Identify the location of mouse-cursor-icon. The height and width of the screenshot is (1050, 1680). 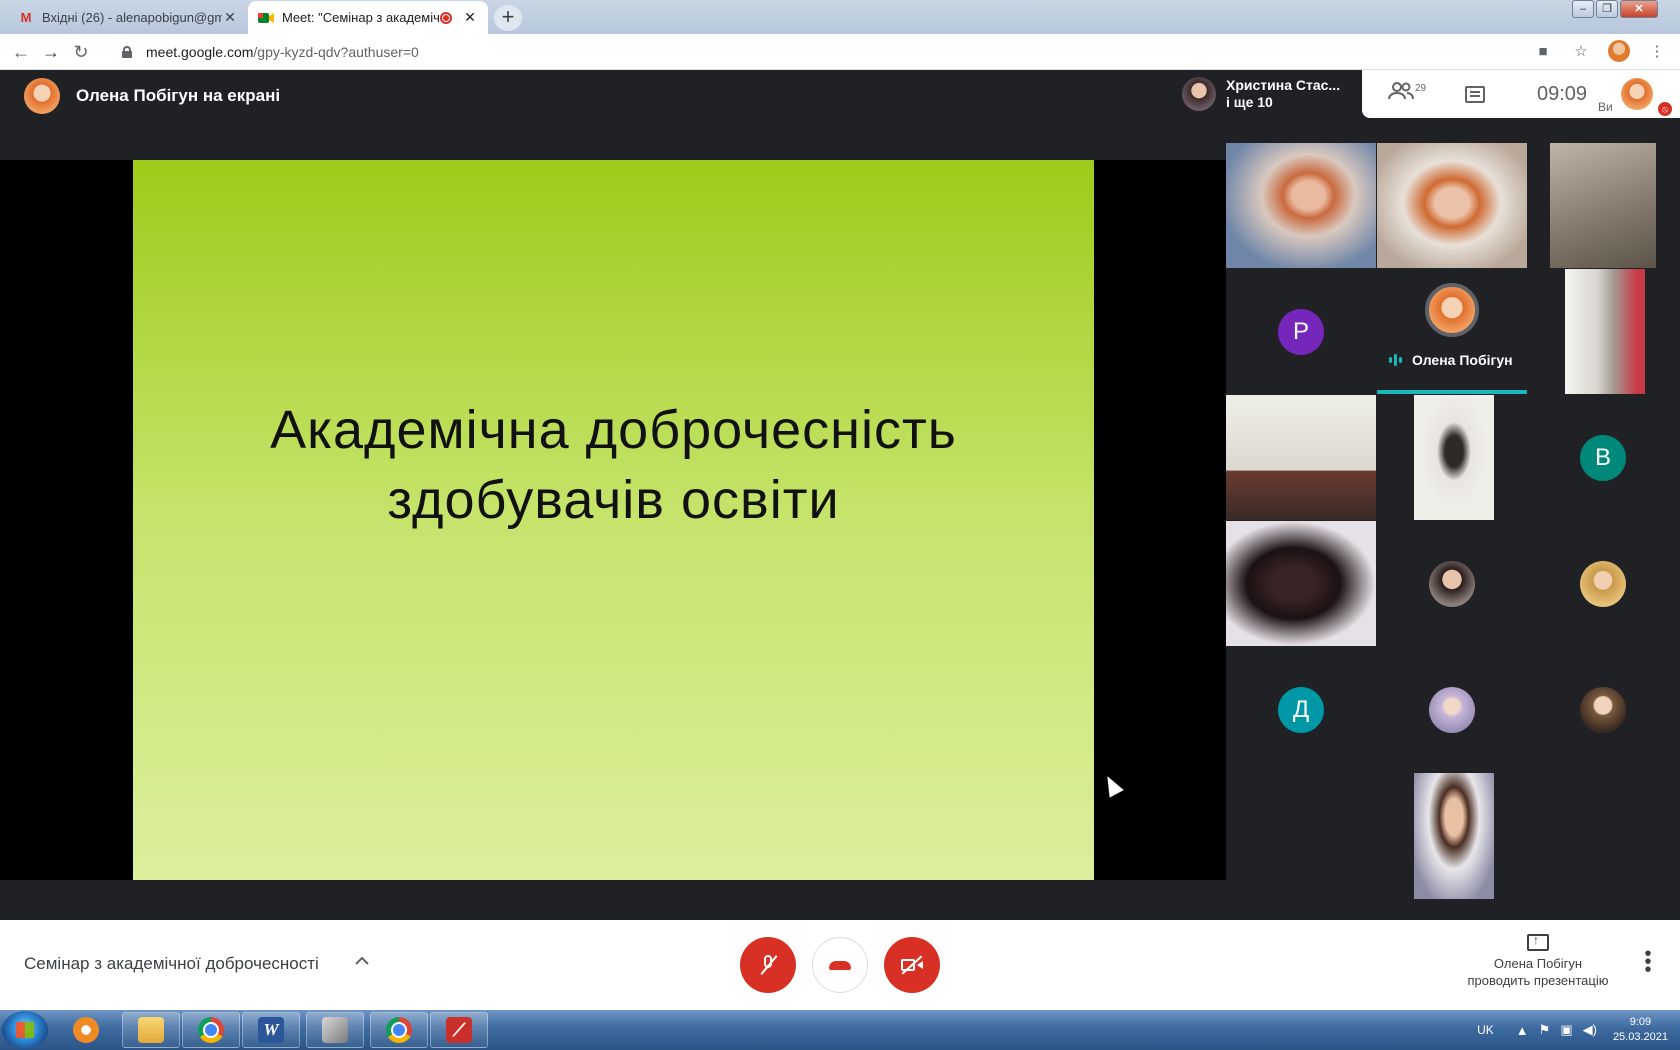
(1112, 785).